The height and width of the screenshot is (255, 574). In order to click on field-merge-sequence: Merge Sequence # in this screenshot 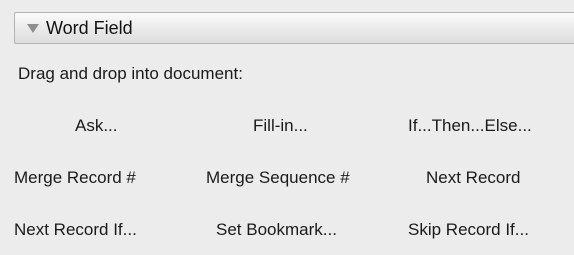, I will do `click(304, 178)`.